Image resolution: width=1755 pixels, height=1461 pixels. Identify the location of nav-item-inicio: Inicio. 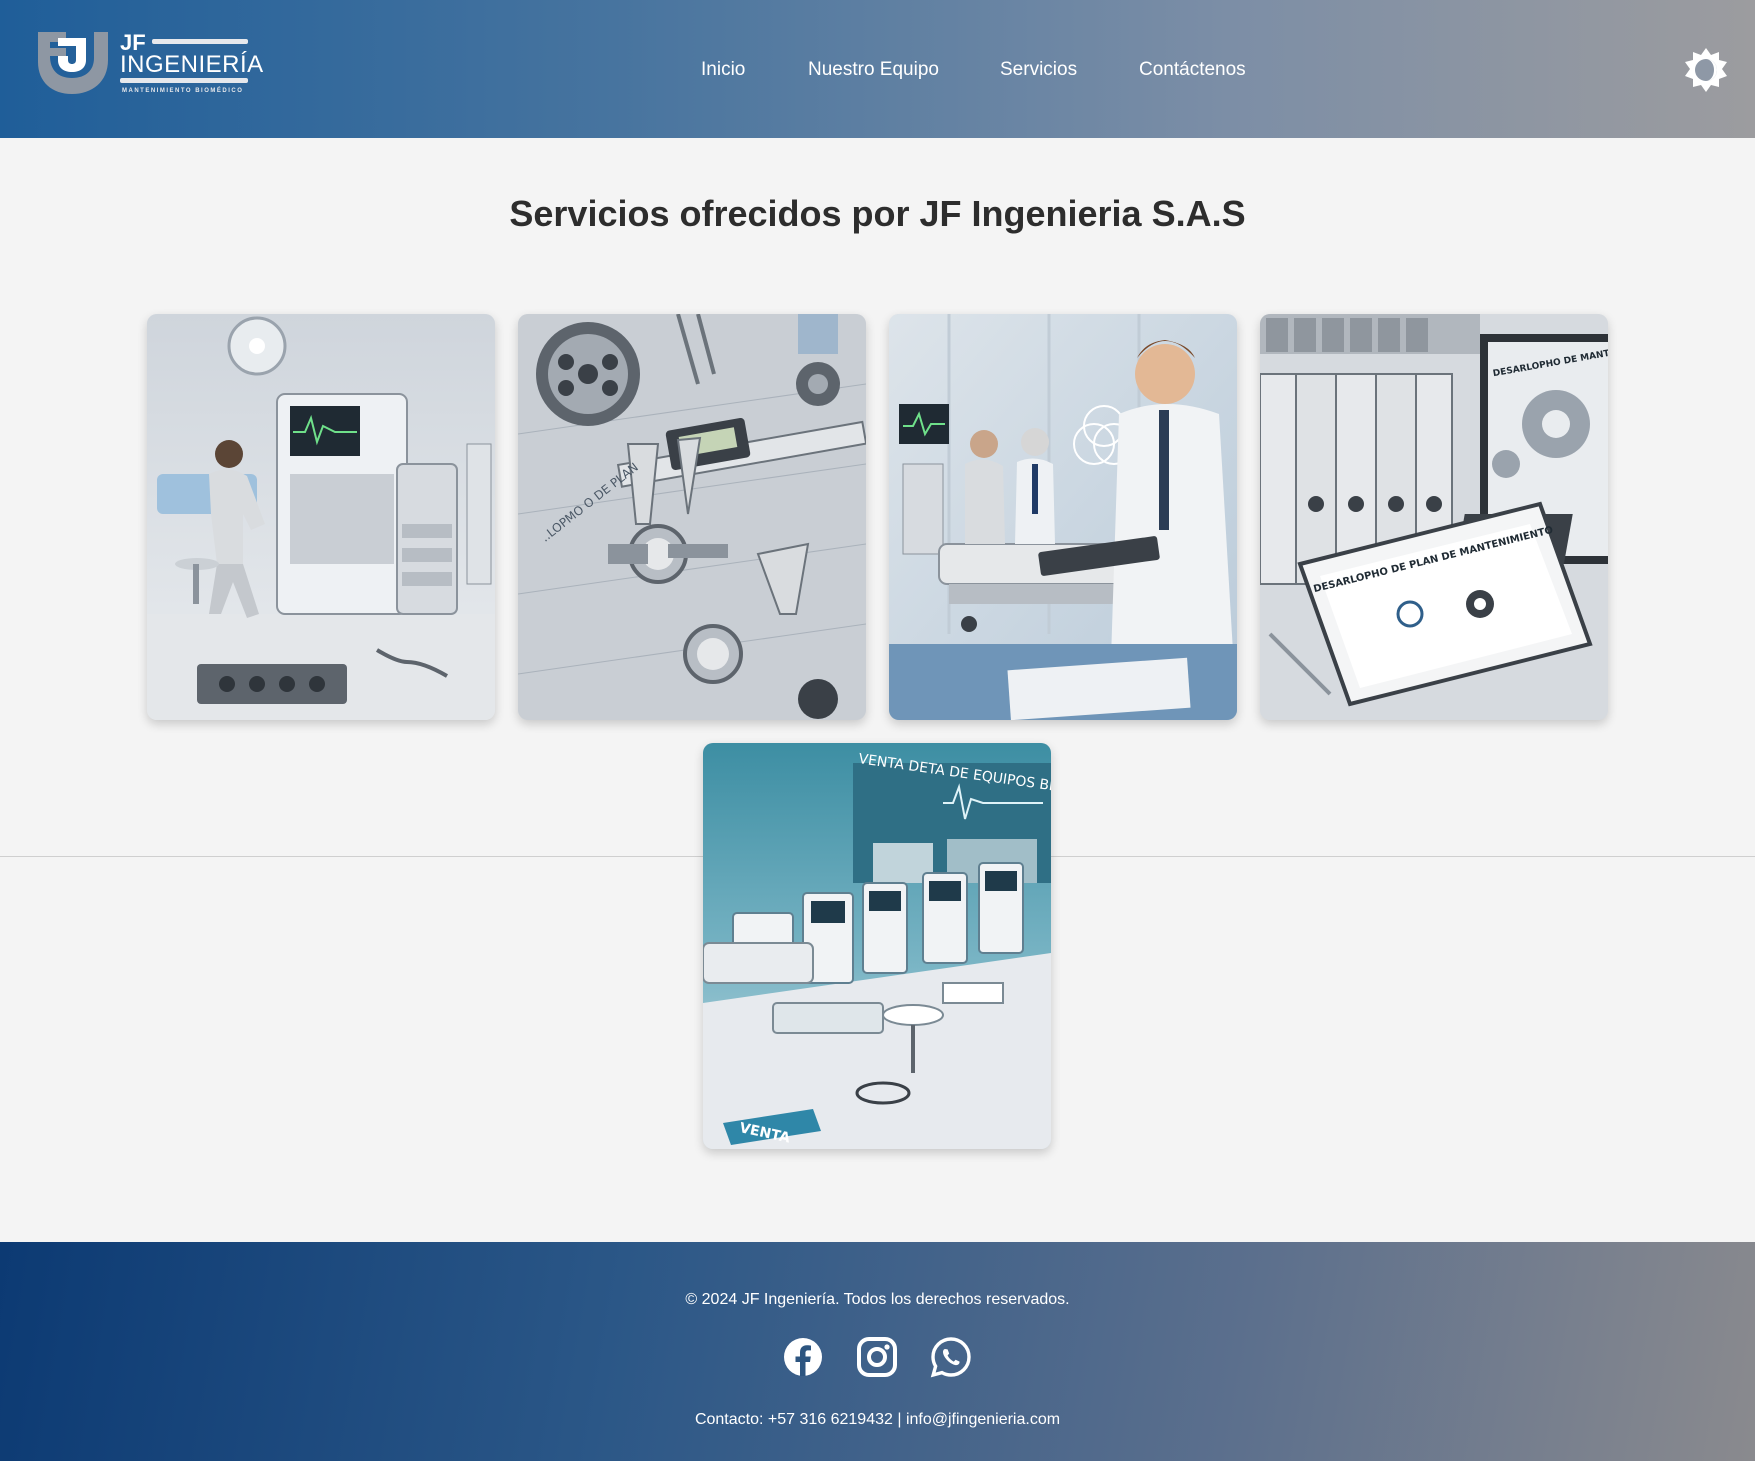
(723, 70).